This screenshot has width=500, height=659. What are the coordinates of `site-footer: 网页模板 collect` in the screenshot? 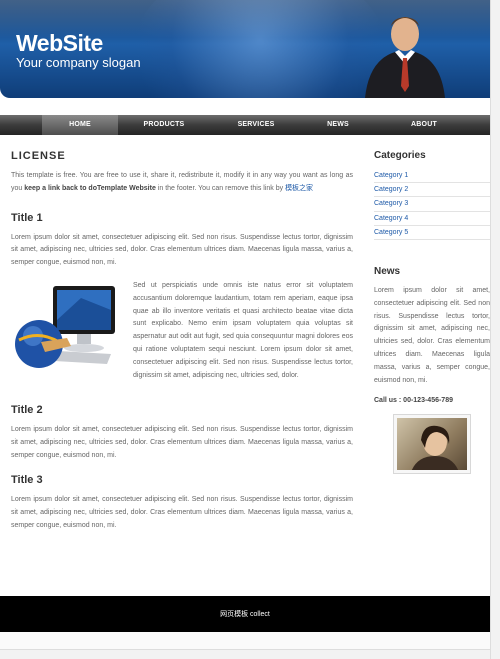 It's located at (245, 614).